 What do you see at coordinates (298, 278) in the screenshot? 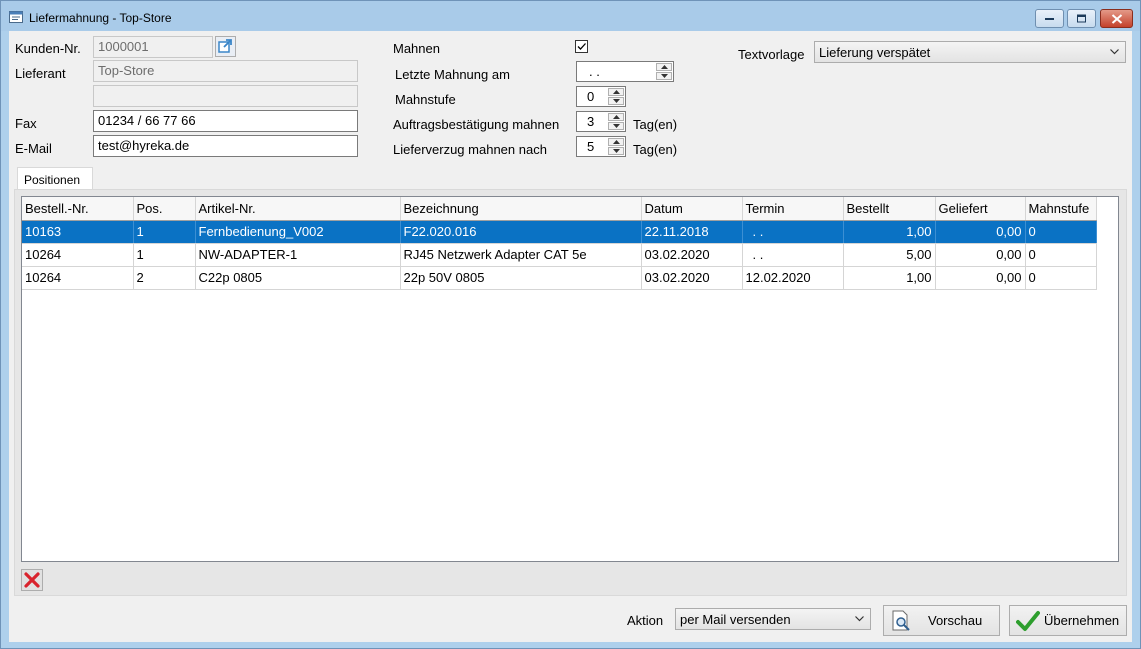
I see `table-cell: C22p 0805` at bounding box center [298, 278].